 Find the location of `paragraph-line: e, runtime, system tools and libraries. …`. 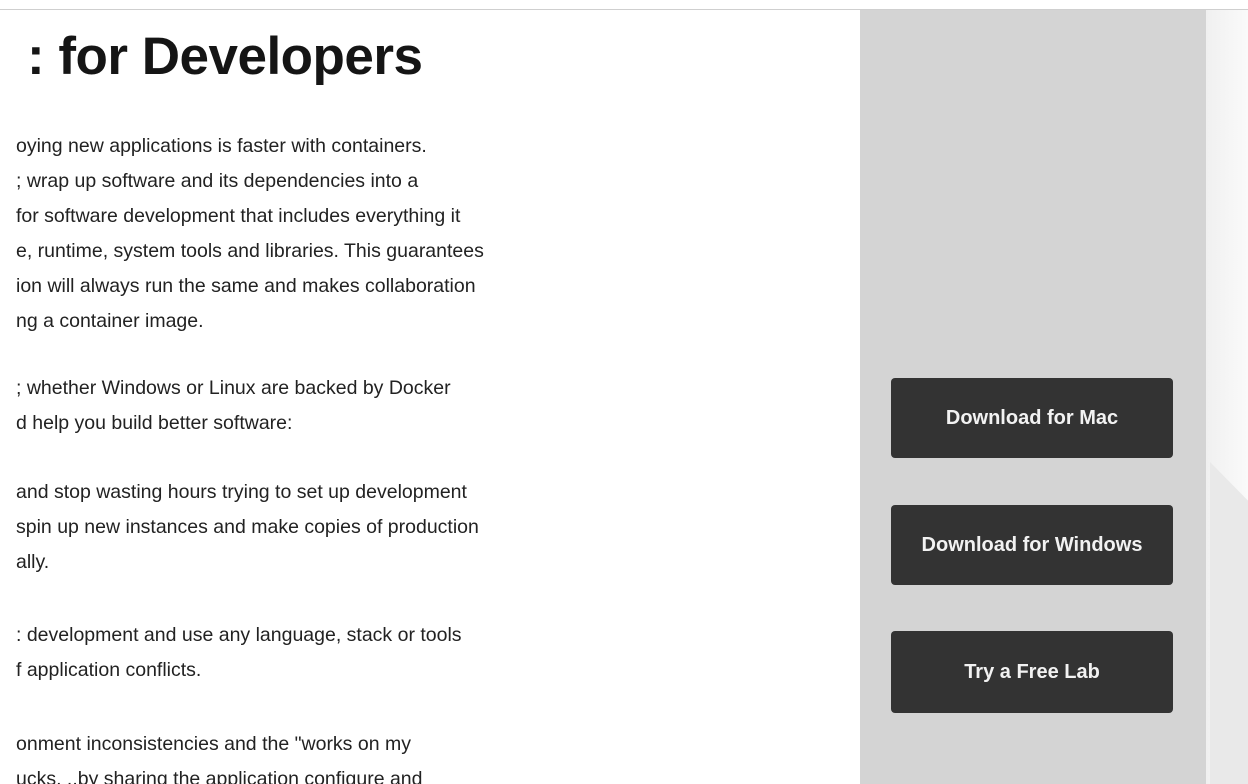

paragraph-line: e, runtime, system tools and libraries. … is located at coordinates (250, 251).